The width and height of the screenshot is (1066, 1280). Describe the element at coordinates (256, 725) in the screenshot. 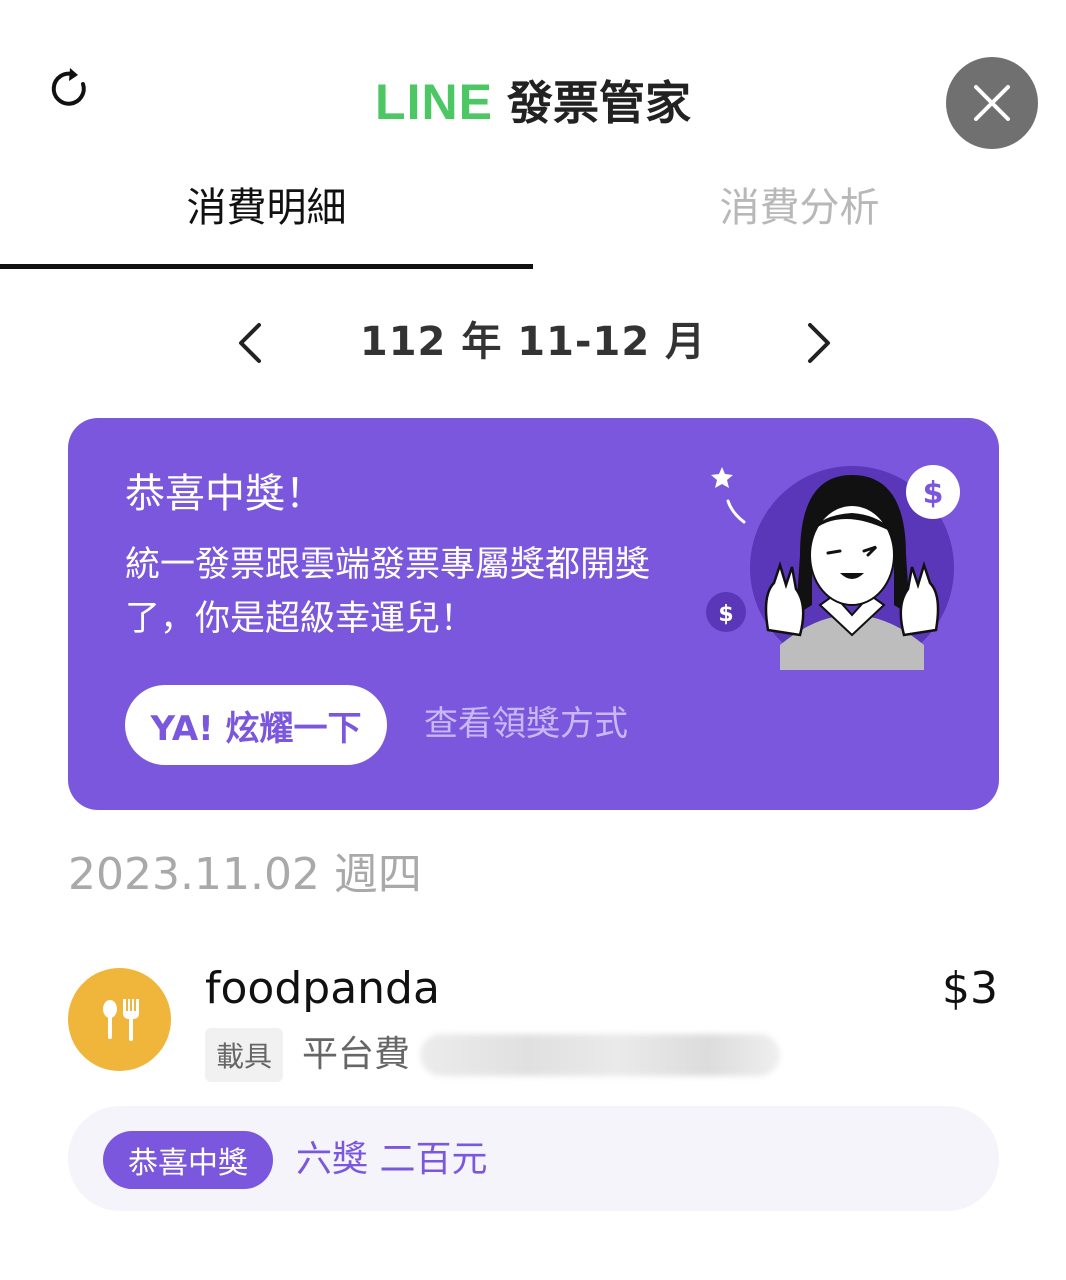

I see `show-off-button: YA! 炫耀一下` at that location.